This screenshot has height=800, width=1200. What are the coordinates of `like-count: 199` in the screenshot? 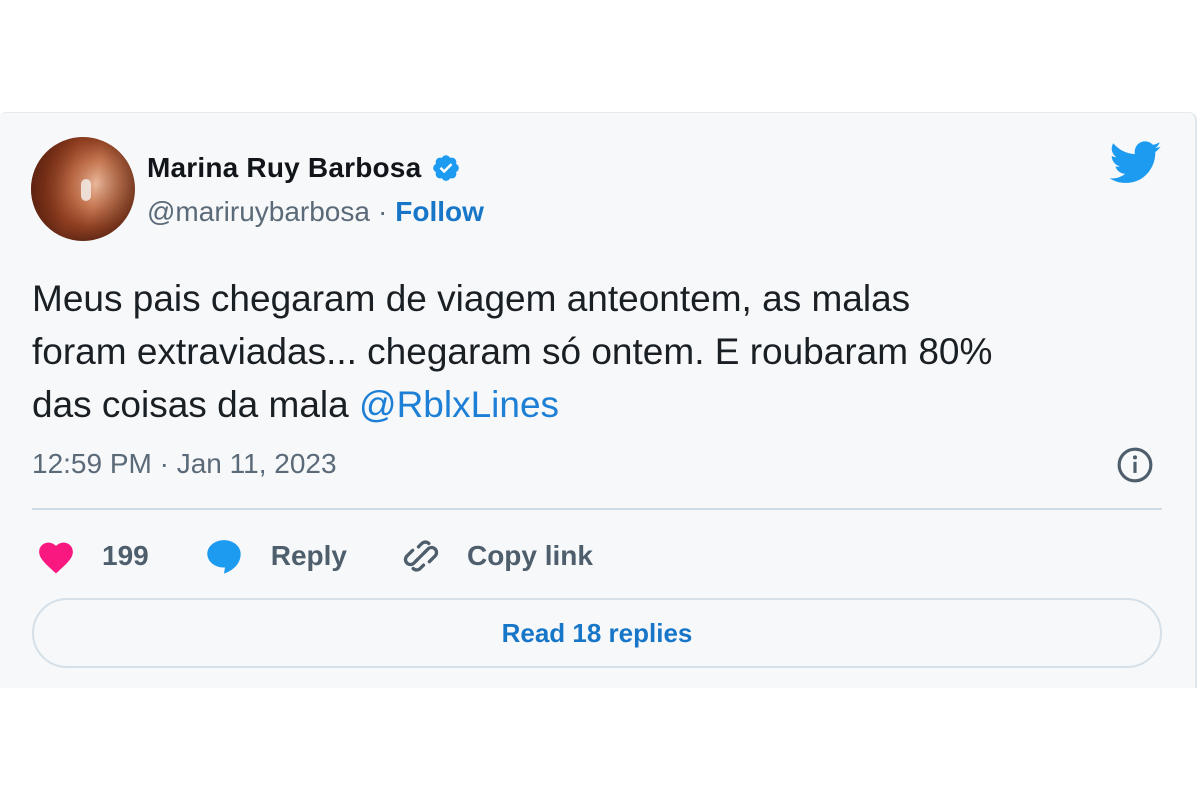 It's located at (125, 555).